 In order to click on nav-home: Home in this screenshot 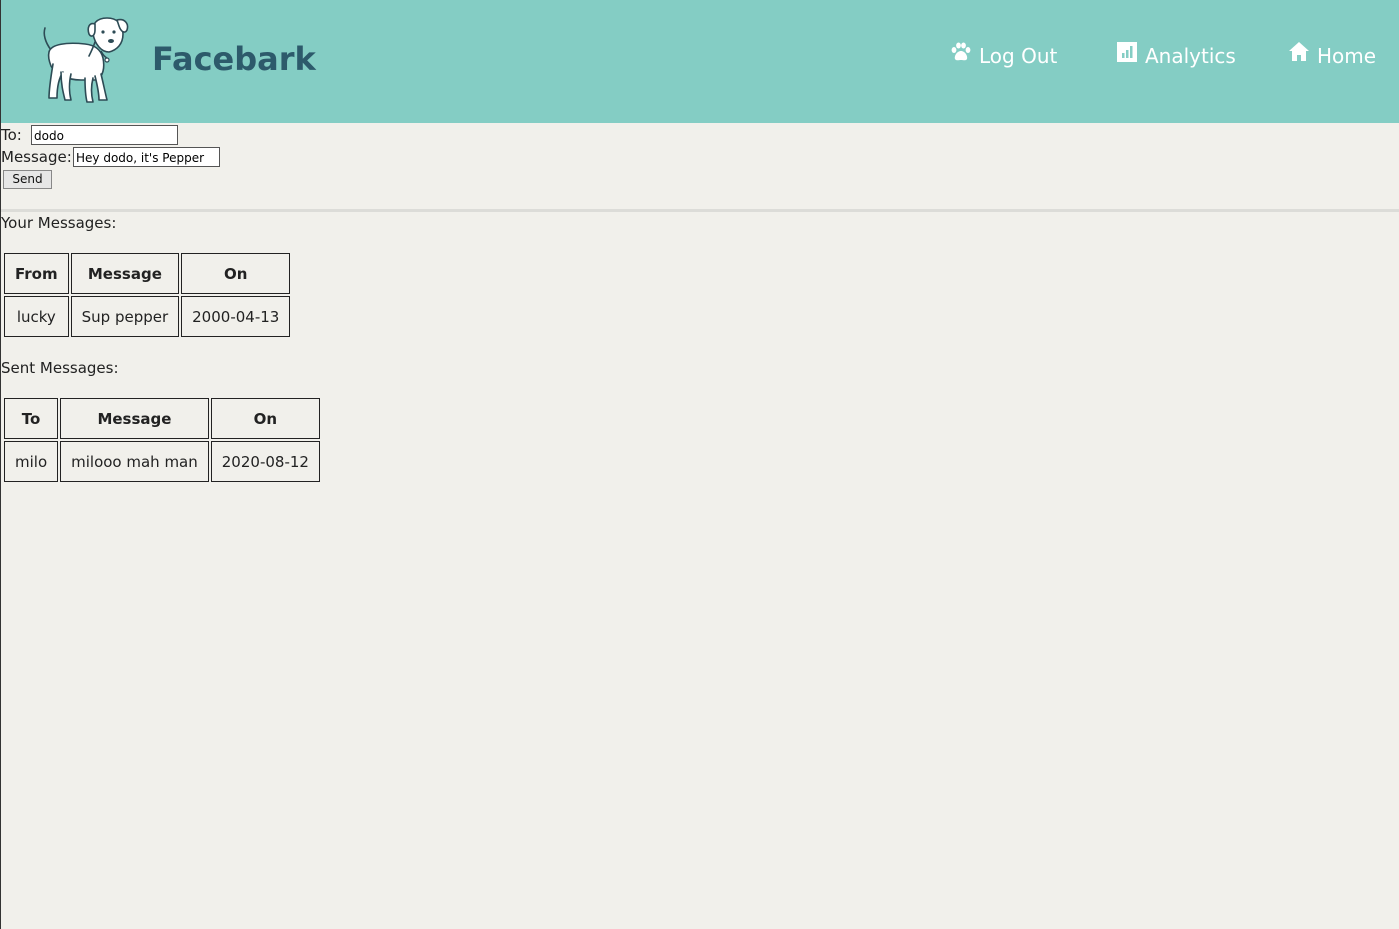, I will do `click(1331, 56)`.